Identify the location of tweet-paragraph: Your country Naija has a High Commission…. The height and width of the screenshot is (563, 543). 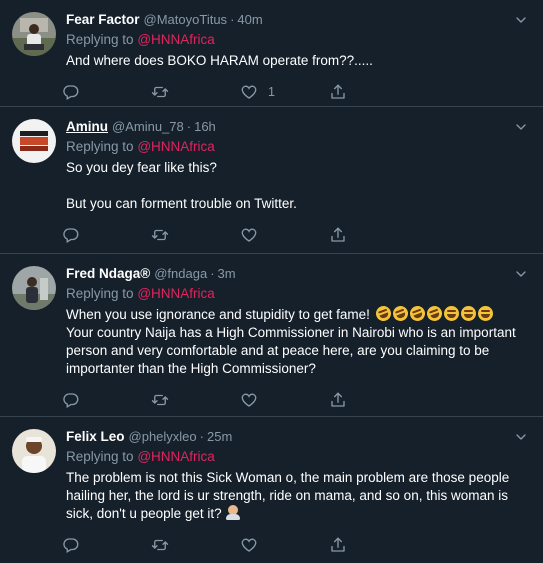
(291, 350).